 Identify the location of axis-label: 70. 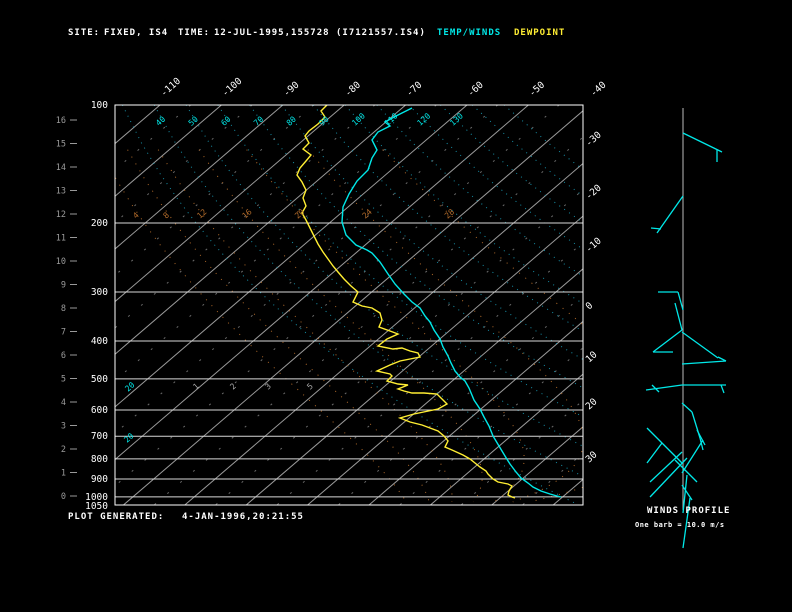
(258, 120).